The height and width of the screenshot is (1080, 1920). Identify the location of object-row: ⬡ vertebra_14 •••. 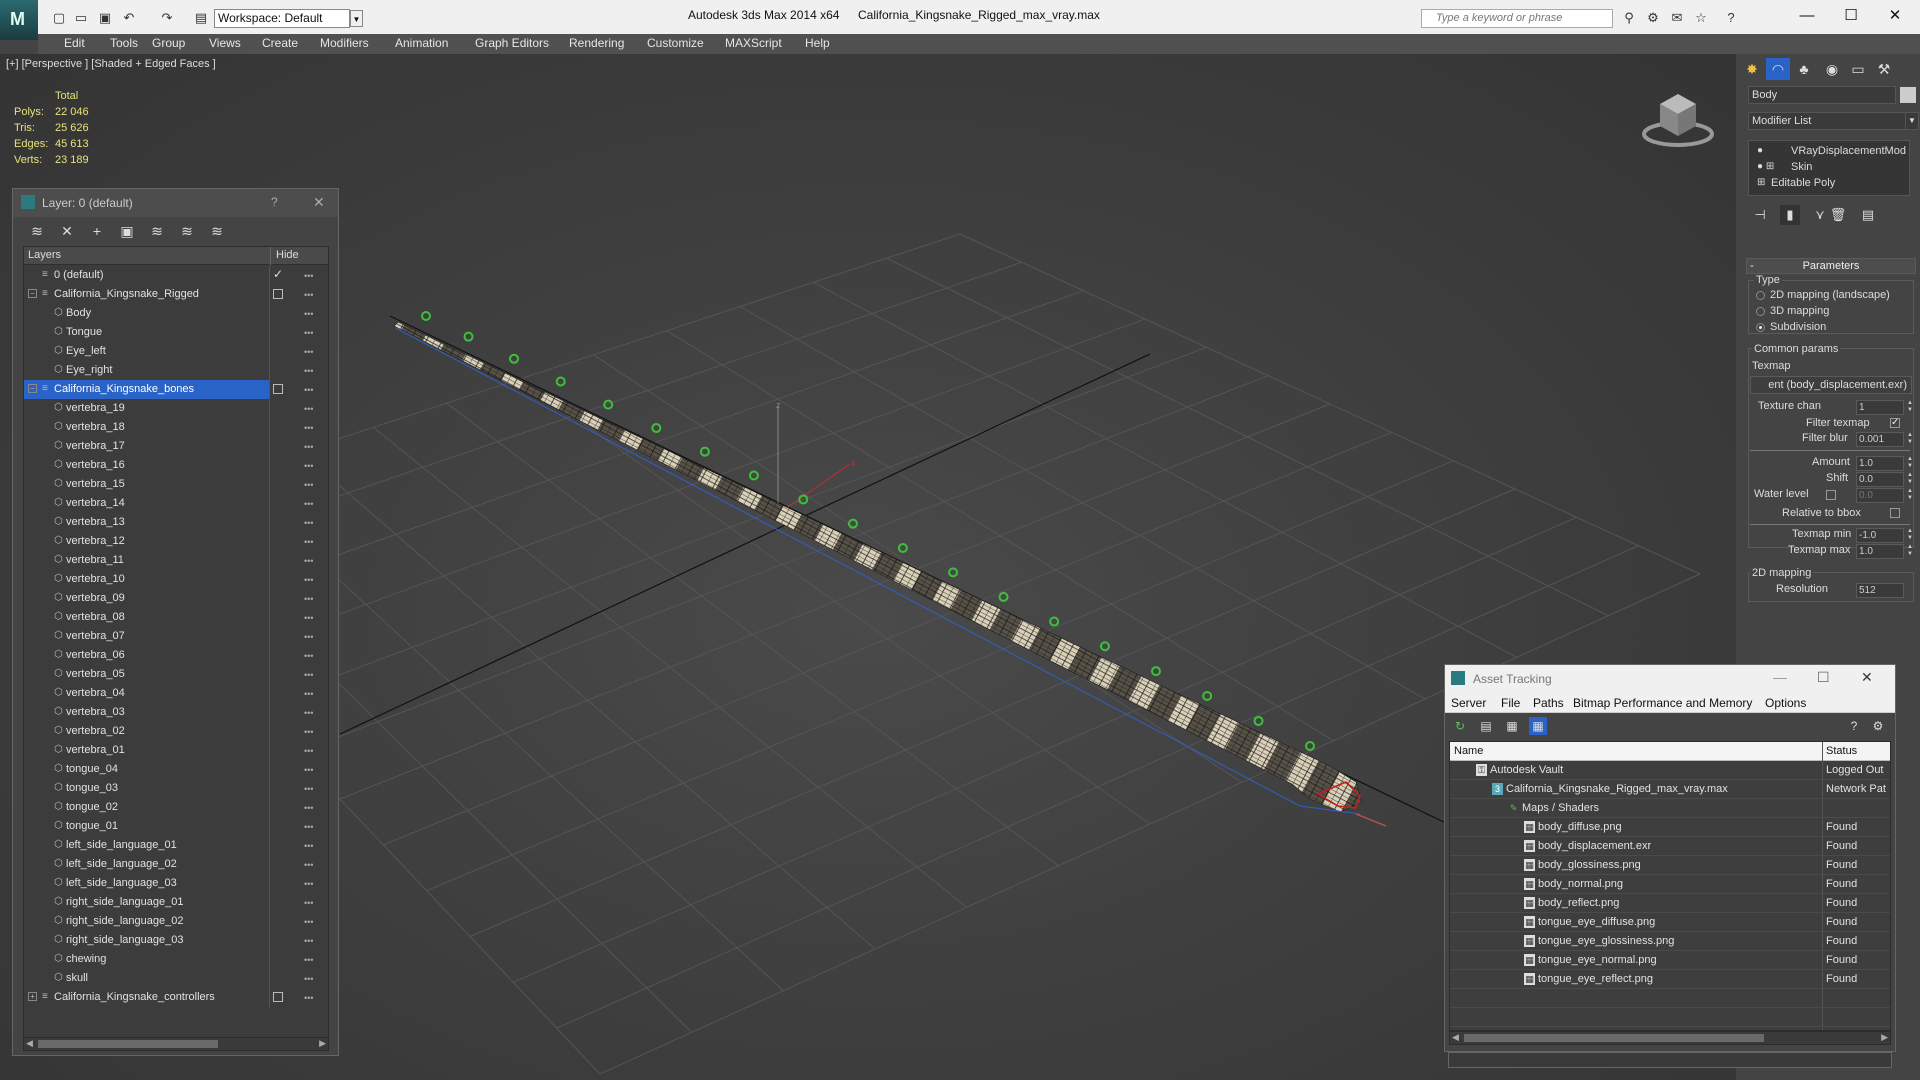
(176, 503).